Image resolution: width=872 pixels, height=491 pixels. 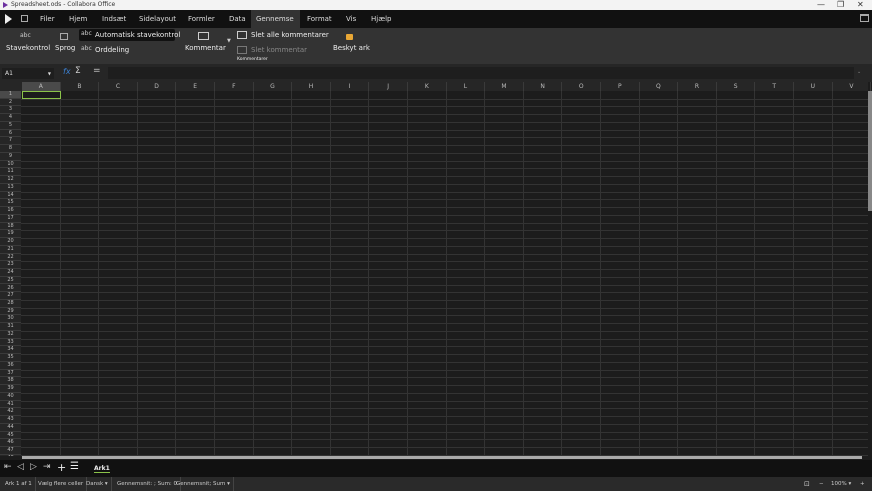 I want to click on menu-indsaet: Indsæt, so click(x=114, y=19).